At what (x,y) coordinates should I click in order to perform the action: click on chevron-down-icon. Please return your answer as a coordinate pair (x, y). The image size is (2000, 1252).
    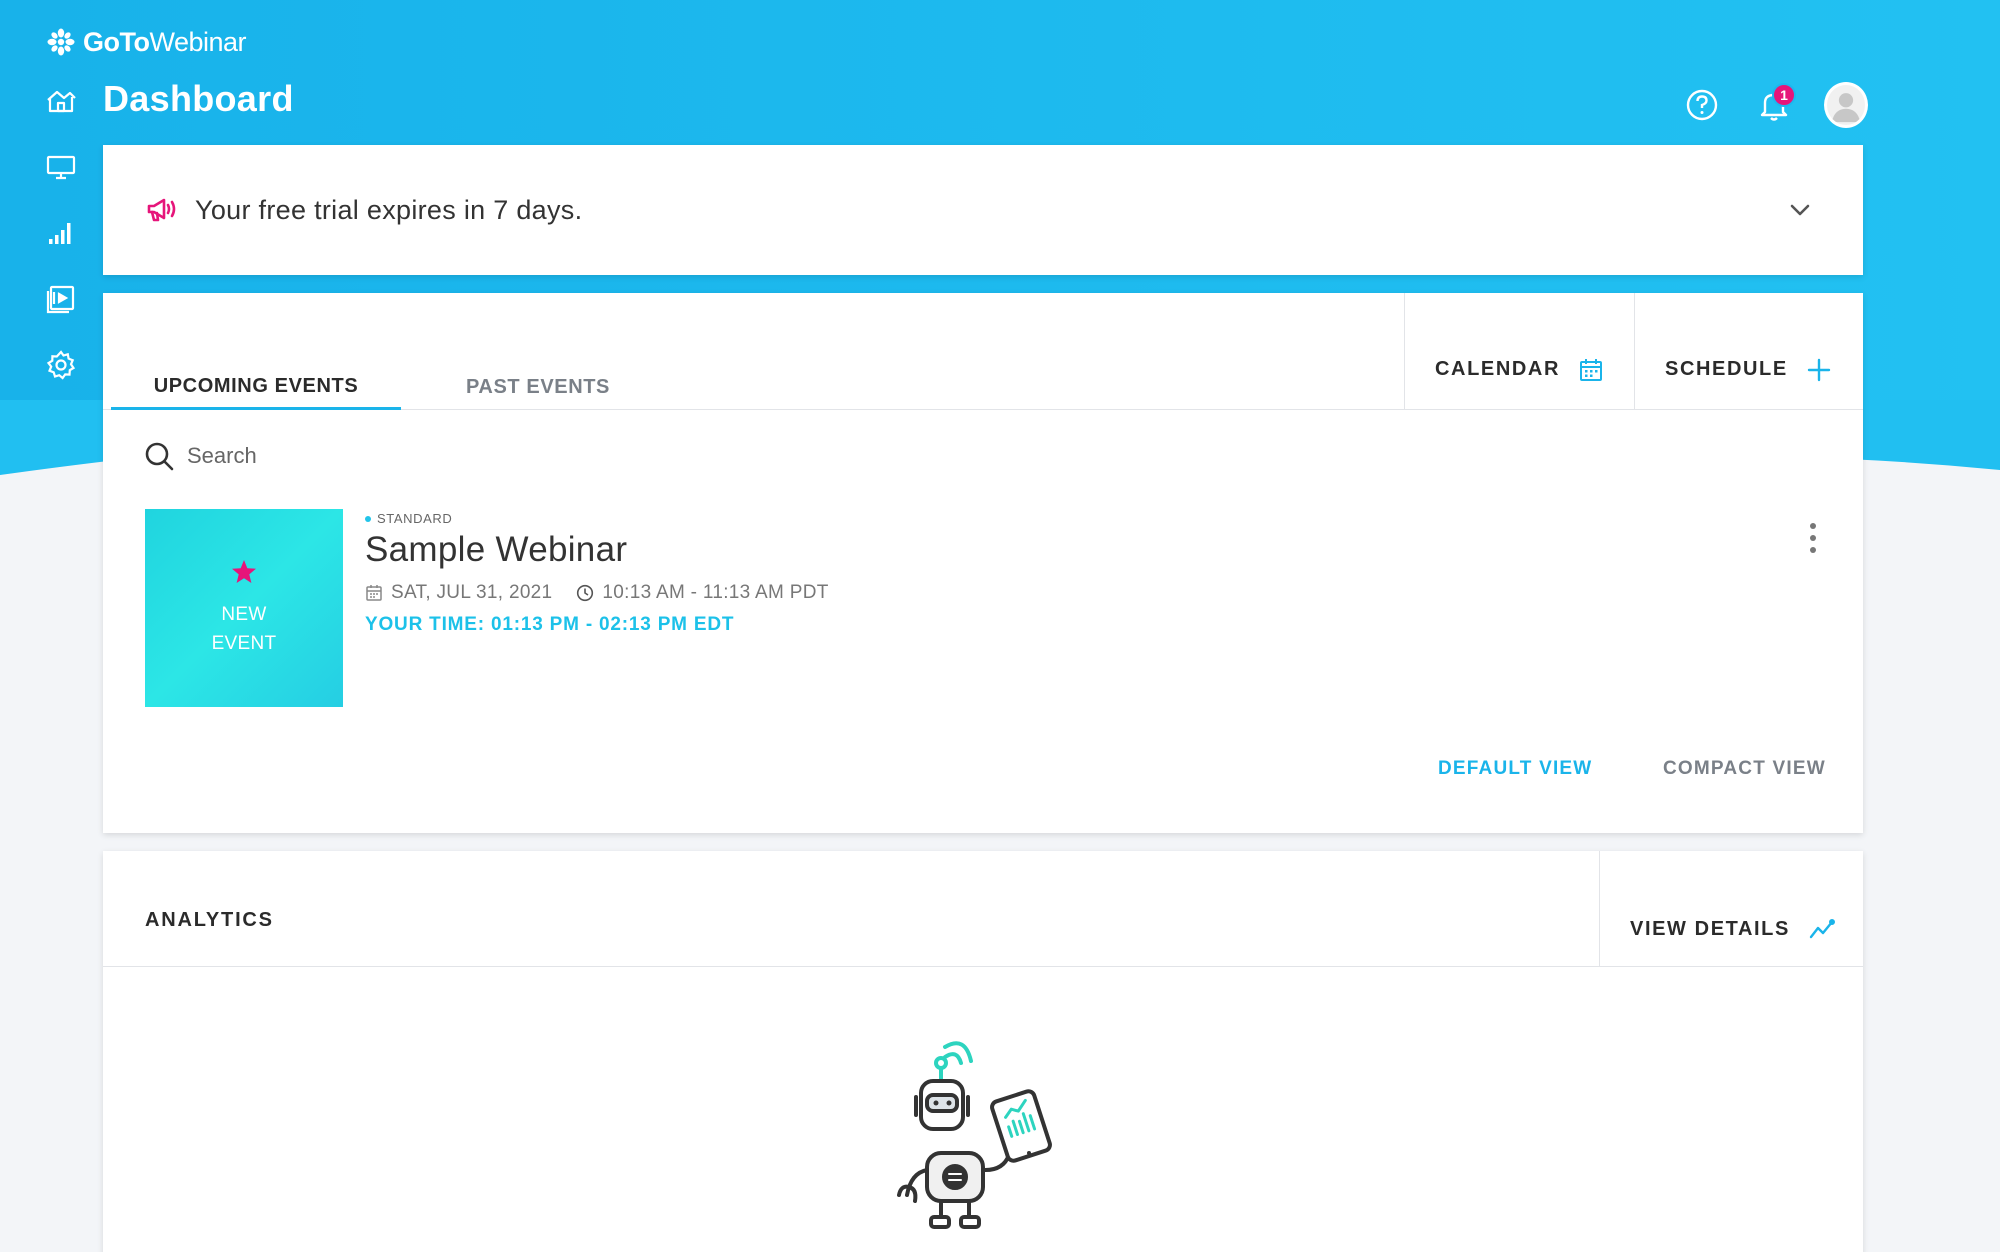
    Looking at the image, I should click on (1800, 210).